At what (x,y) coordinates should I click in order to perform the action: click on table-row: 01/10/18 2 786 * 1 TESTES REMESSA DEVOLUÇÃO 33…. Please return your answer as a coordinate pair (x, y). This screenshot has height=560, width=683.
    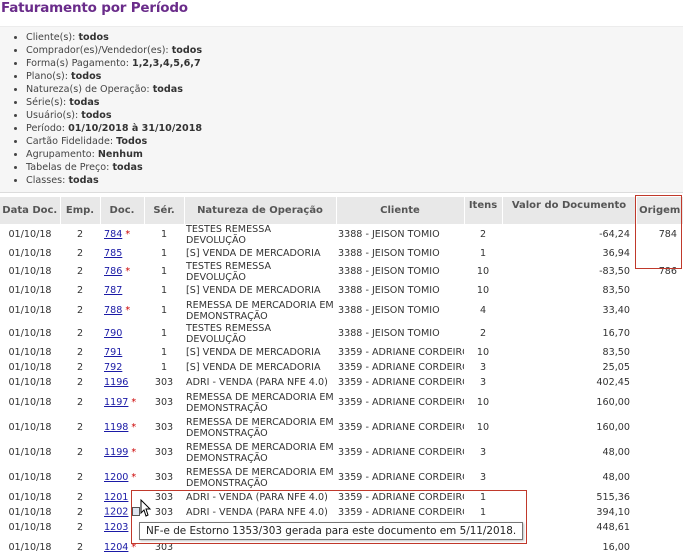
    Looking at the image, I should click on (341, 272).